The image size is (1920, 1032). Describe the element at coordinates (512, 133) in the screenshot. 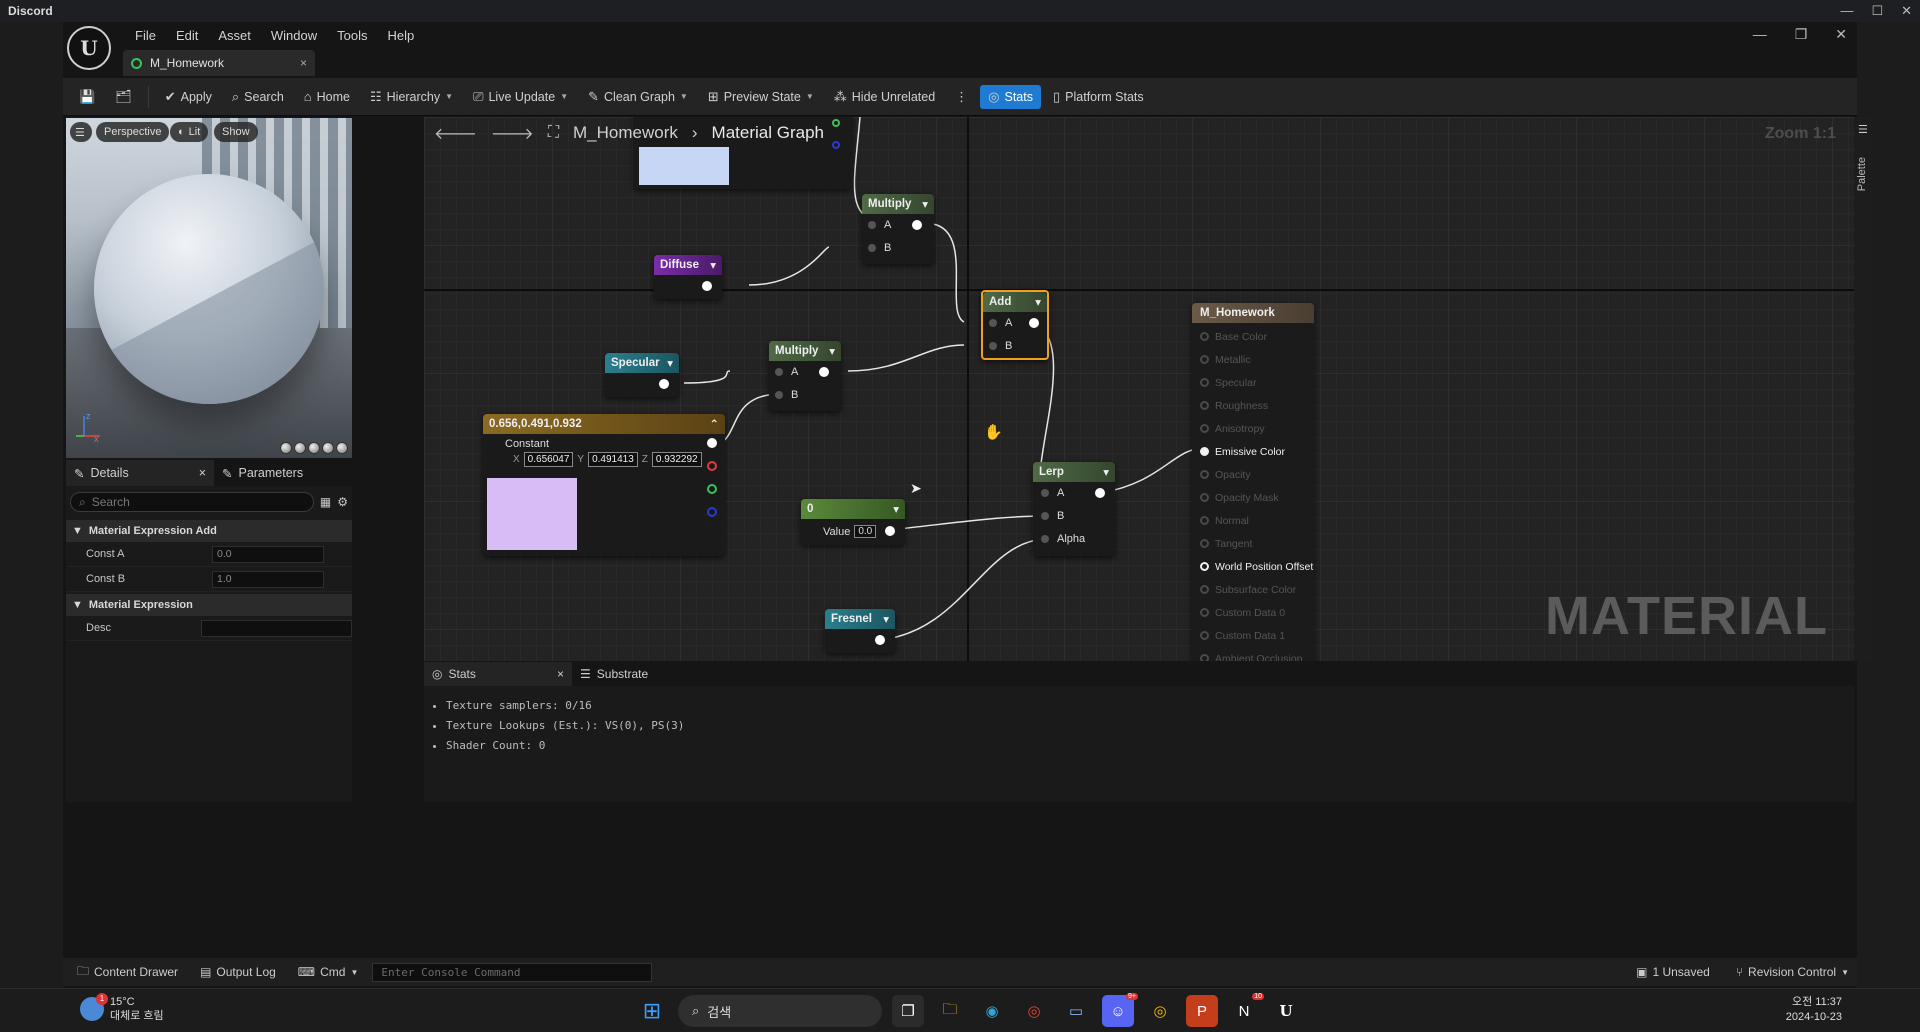

I see `forward-arrow-icon: 🡒` at that location.